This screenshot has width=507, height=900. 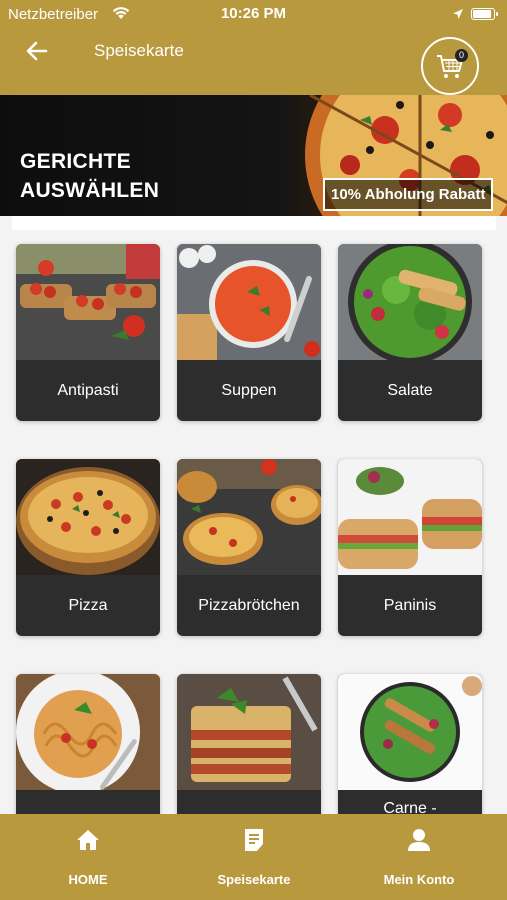 What do you see at coordinates (410, 517) in the screenshot?
I see `paninis-image` at bounding box center [410, 517].